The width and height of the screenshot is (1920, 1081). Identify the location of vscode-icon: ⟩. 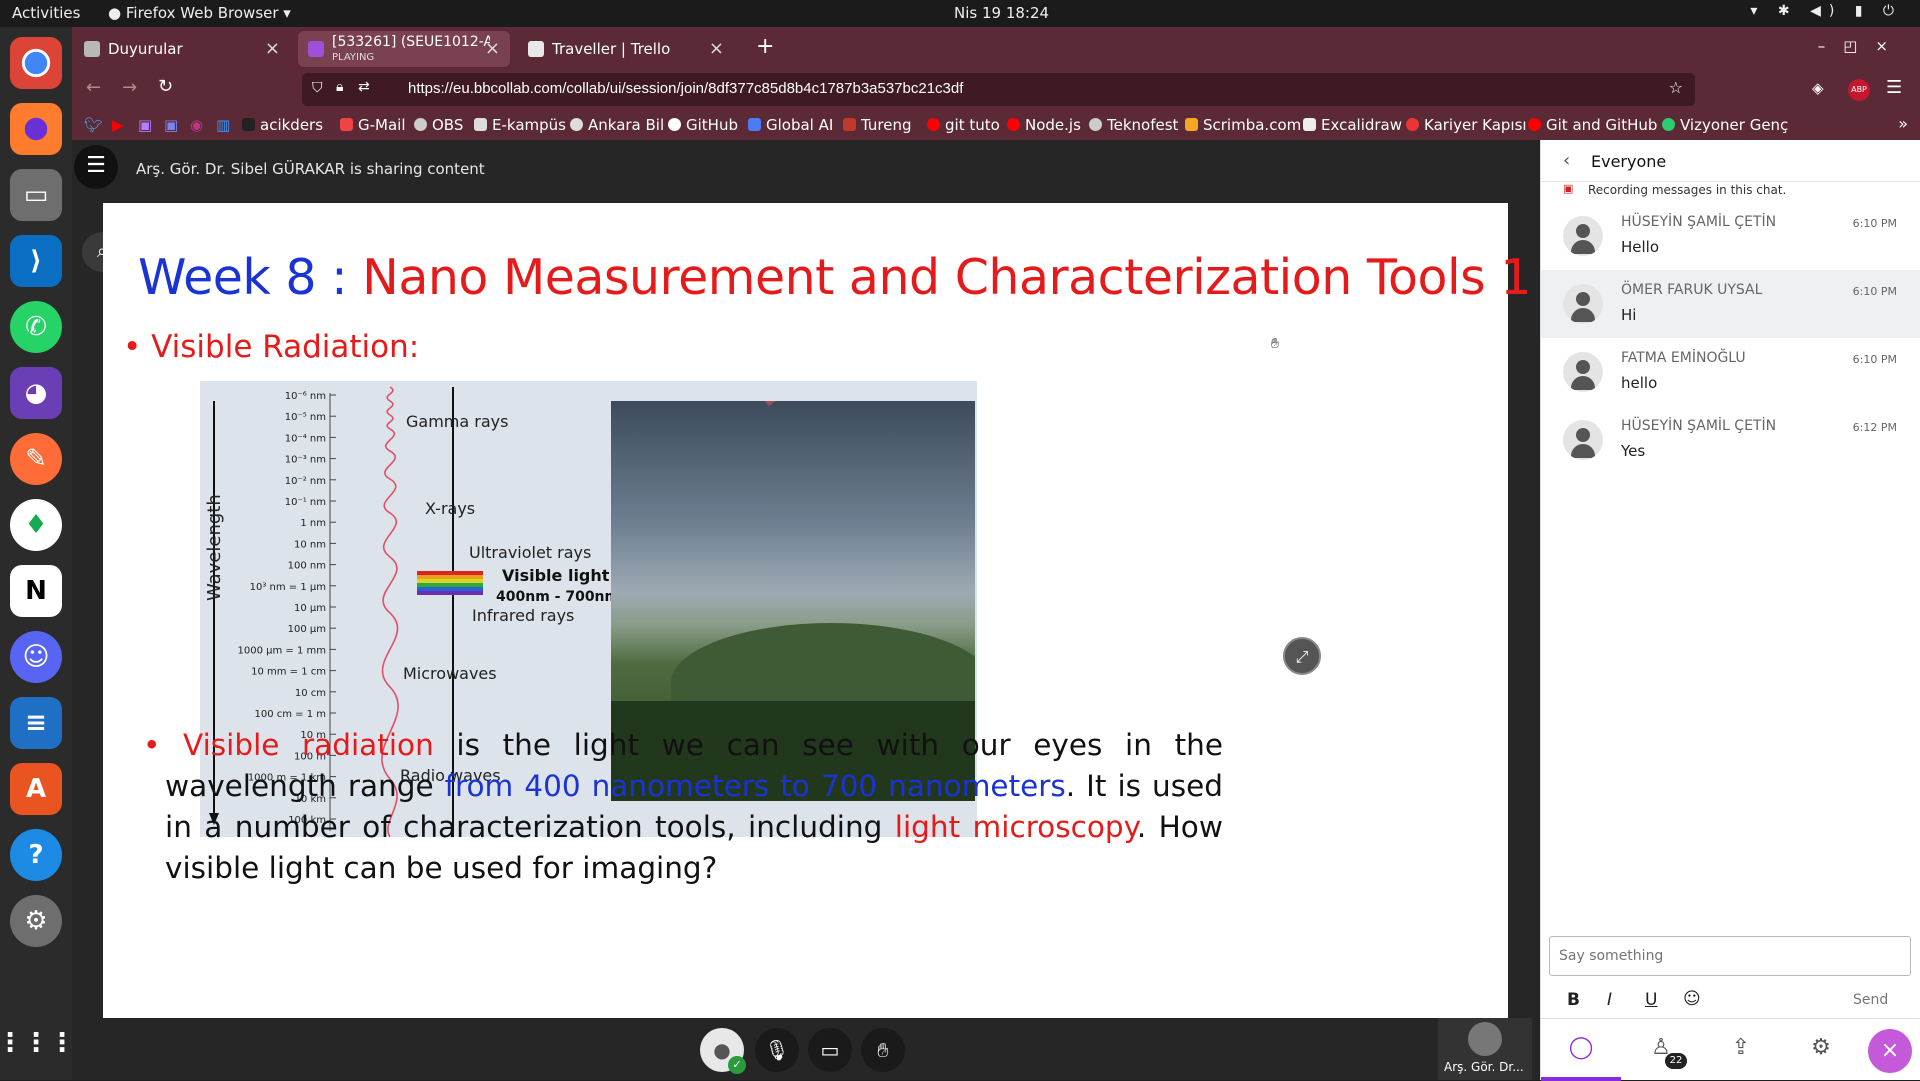
(36, 261).